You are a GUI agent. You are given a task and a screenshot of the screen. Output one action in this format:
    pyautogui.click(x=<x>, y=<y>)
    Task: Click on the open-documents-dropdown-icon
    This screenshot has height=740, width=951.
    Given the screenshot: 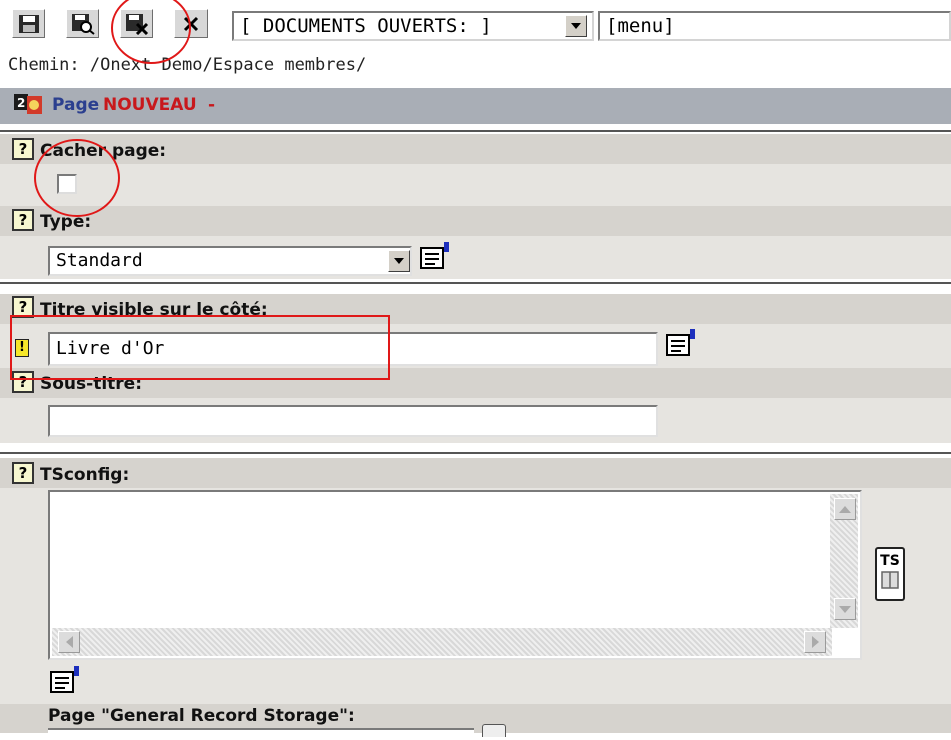 What is the action you would take?
    pyautogui.click(x=576, y=26)
    